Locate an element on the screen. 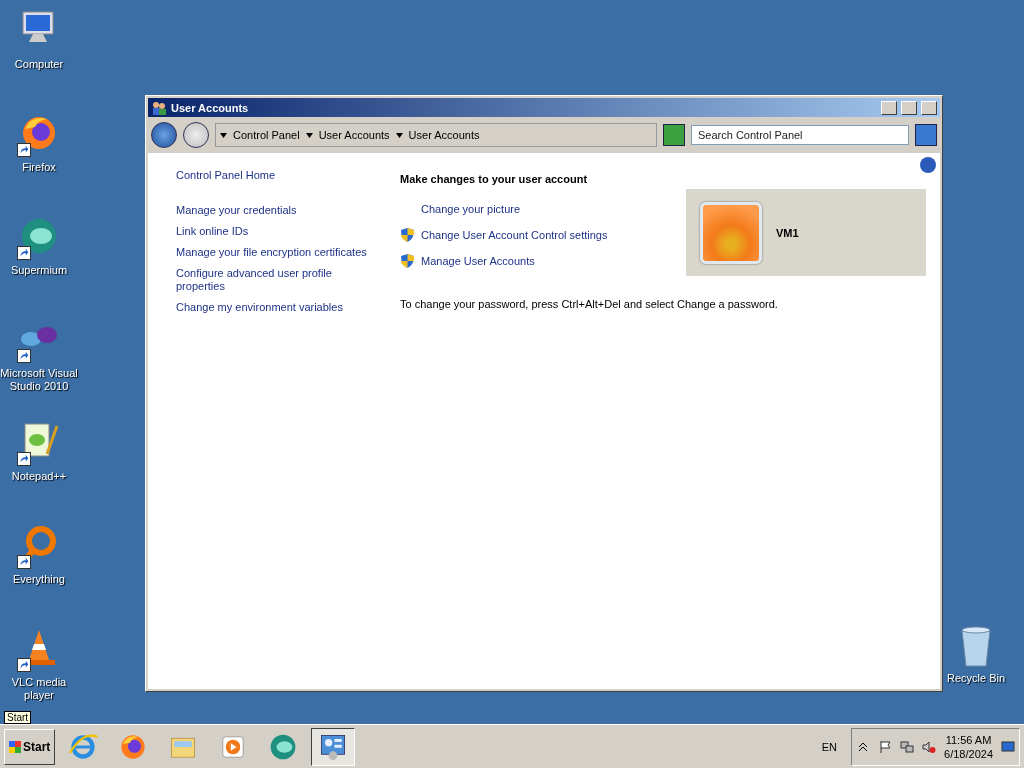 The height and width of the screenshot is (768, 1024). search-button is located at coordinates (926, 135).